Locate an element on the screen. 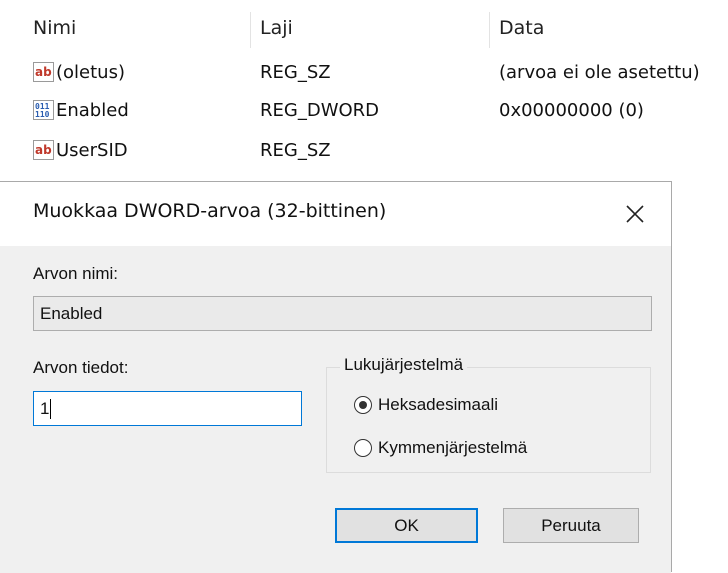 The image size is (728, 573). value-name: (oletus) is located at coordinates (90, 72).